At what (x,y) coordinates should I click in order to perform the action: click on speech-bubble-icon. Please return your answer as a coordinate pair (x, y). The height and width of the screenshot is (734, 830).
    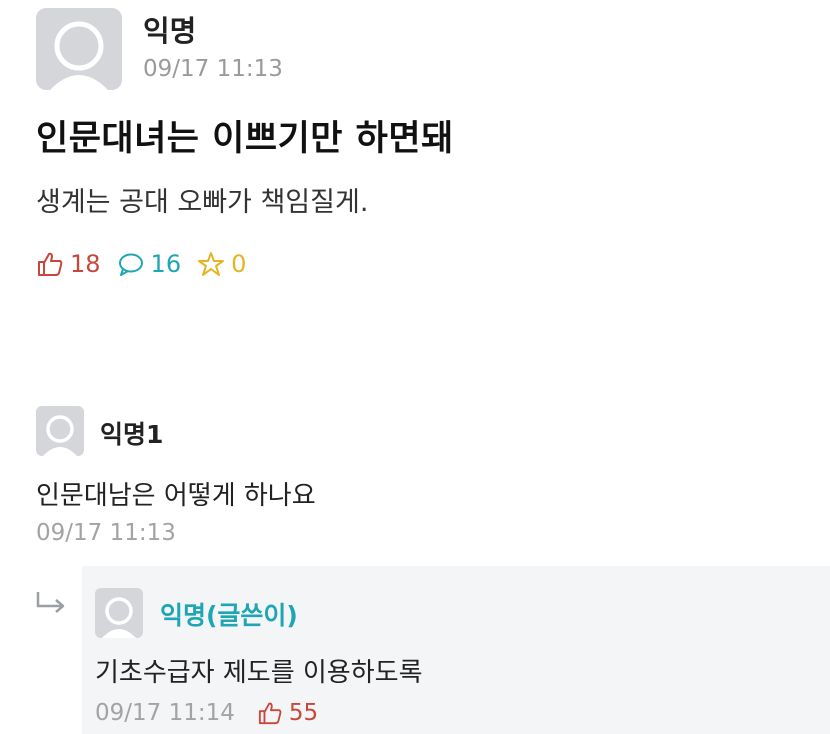
    Looking at the image, I should click on (130, 264).